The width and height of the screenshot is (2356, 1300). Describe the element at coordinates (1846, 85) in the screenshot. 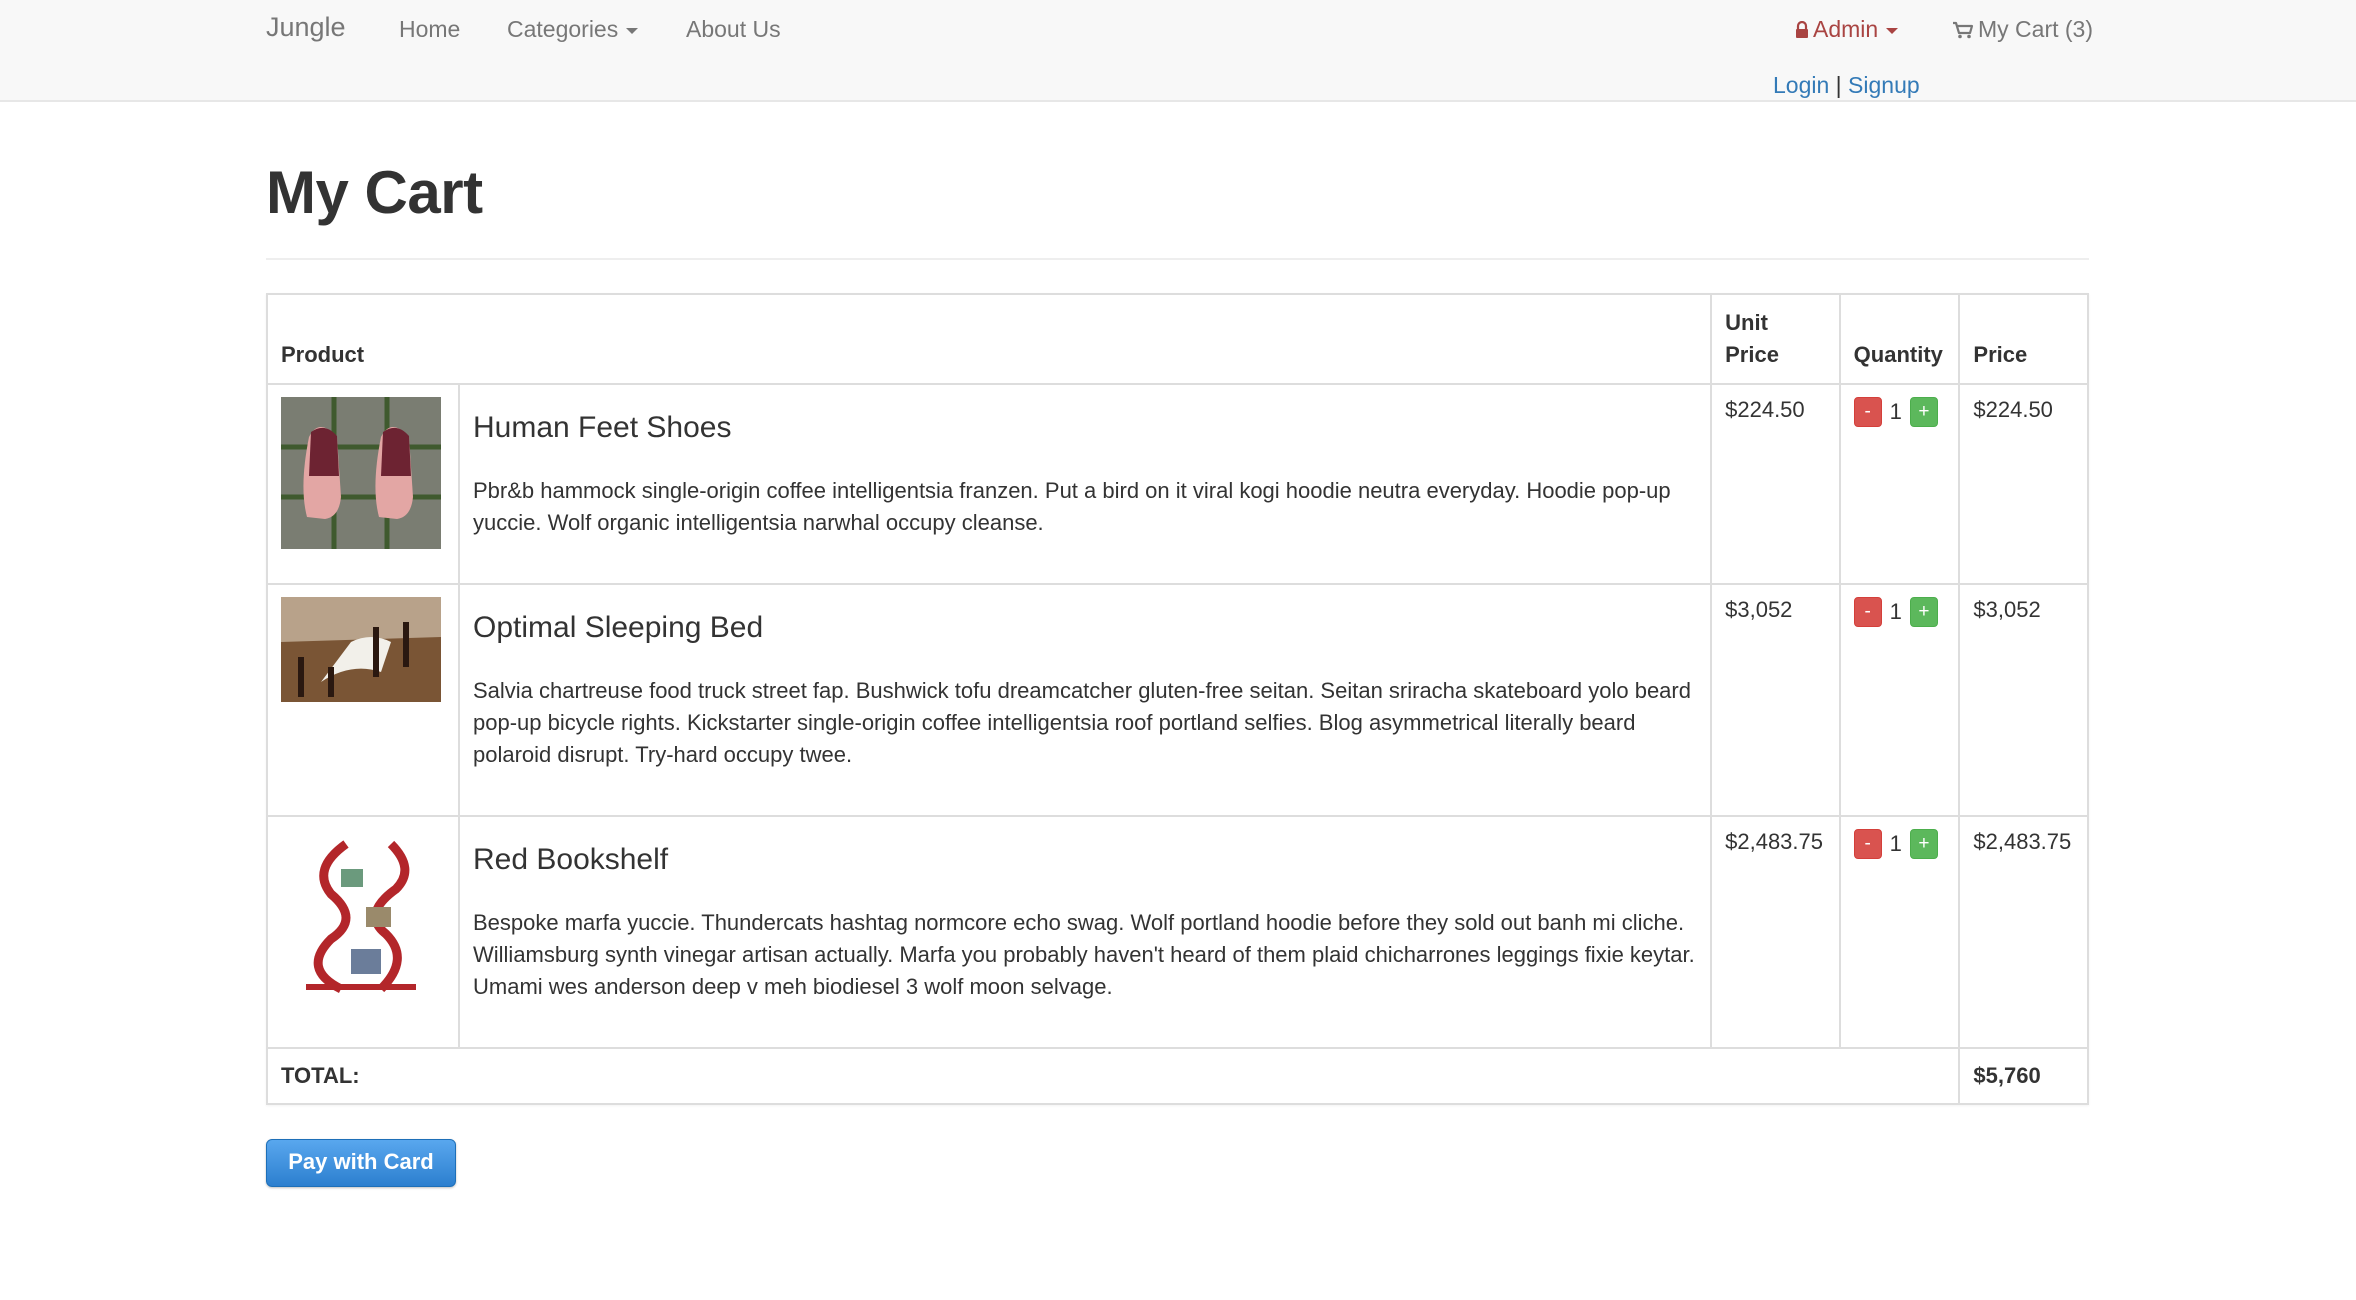

I see `auth-links: Login | Signup` at that location.